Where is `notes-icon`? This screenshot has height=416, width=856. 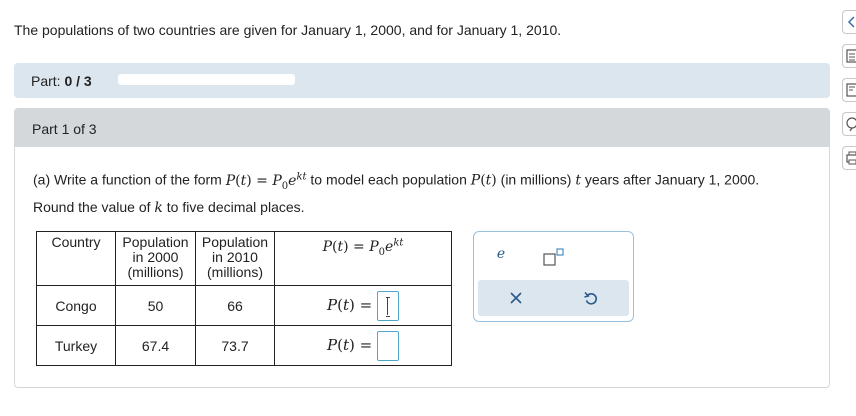
notes-icon is located at coordinates (851, 90).